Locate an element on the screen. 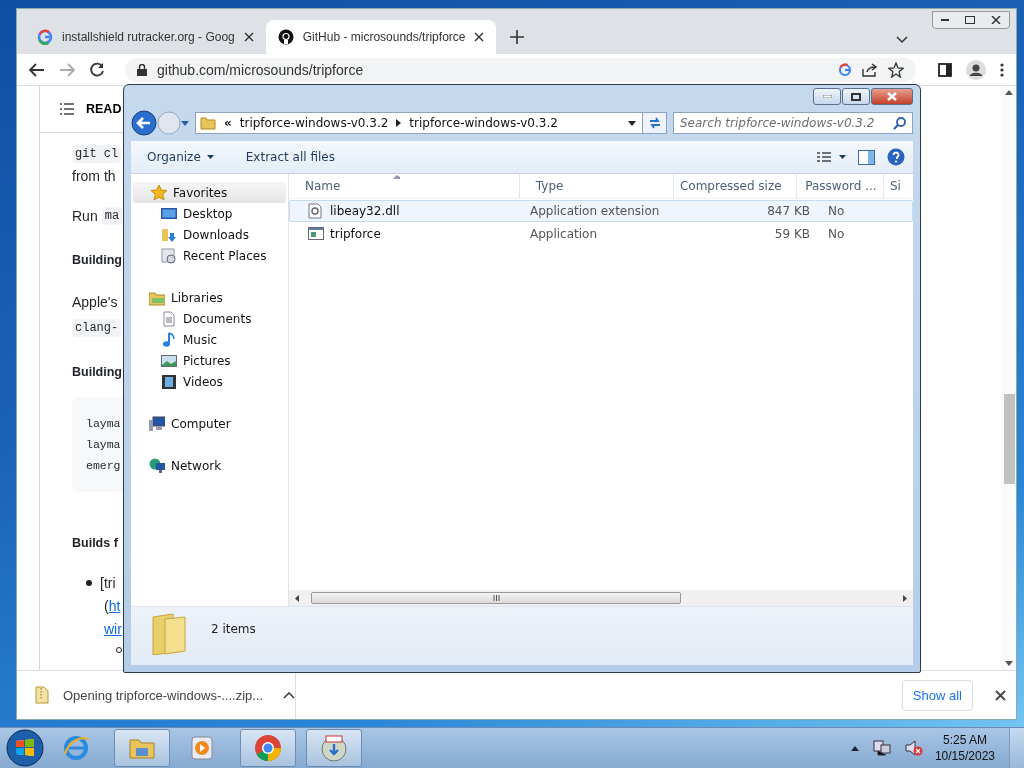  nav-item: Computer is located at coordinates (209, 423).